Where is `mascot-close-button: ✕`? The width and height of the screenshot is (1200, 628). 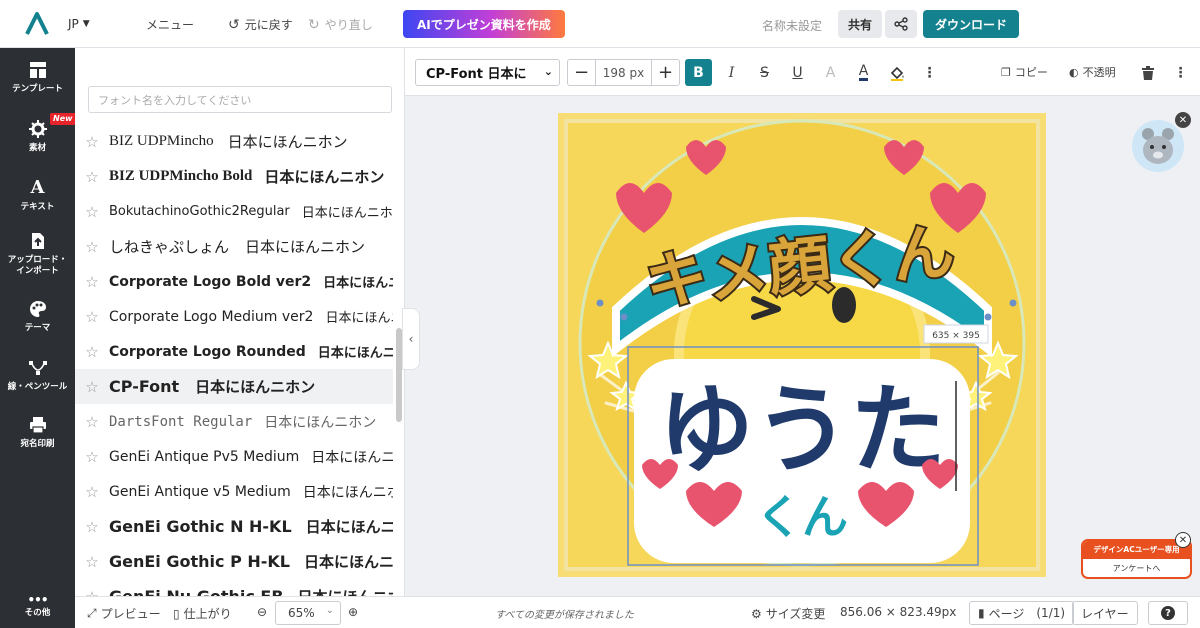 mascot-close-button: ✕ is located at coordinates (1183, 120).